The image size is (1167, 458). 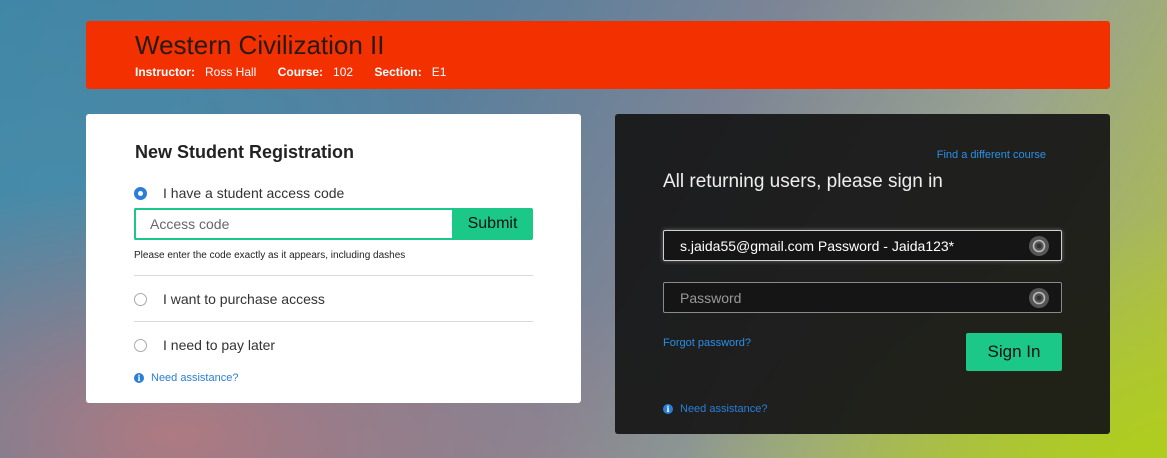 I want to click on find-different-course-link: Find a different course, so click(x=991, y=155).